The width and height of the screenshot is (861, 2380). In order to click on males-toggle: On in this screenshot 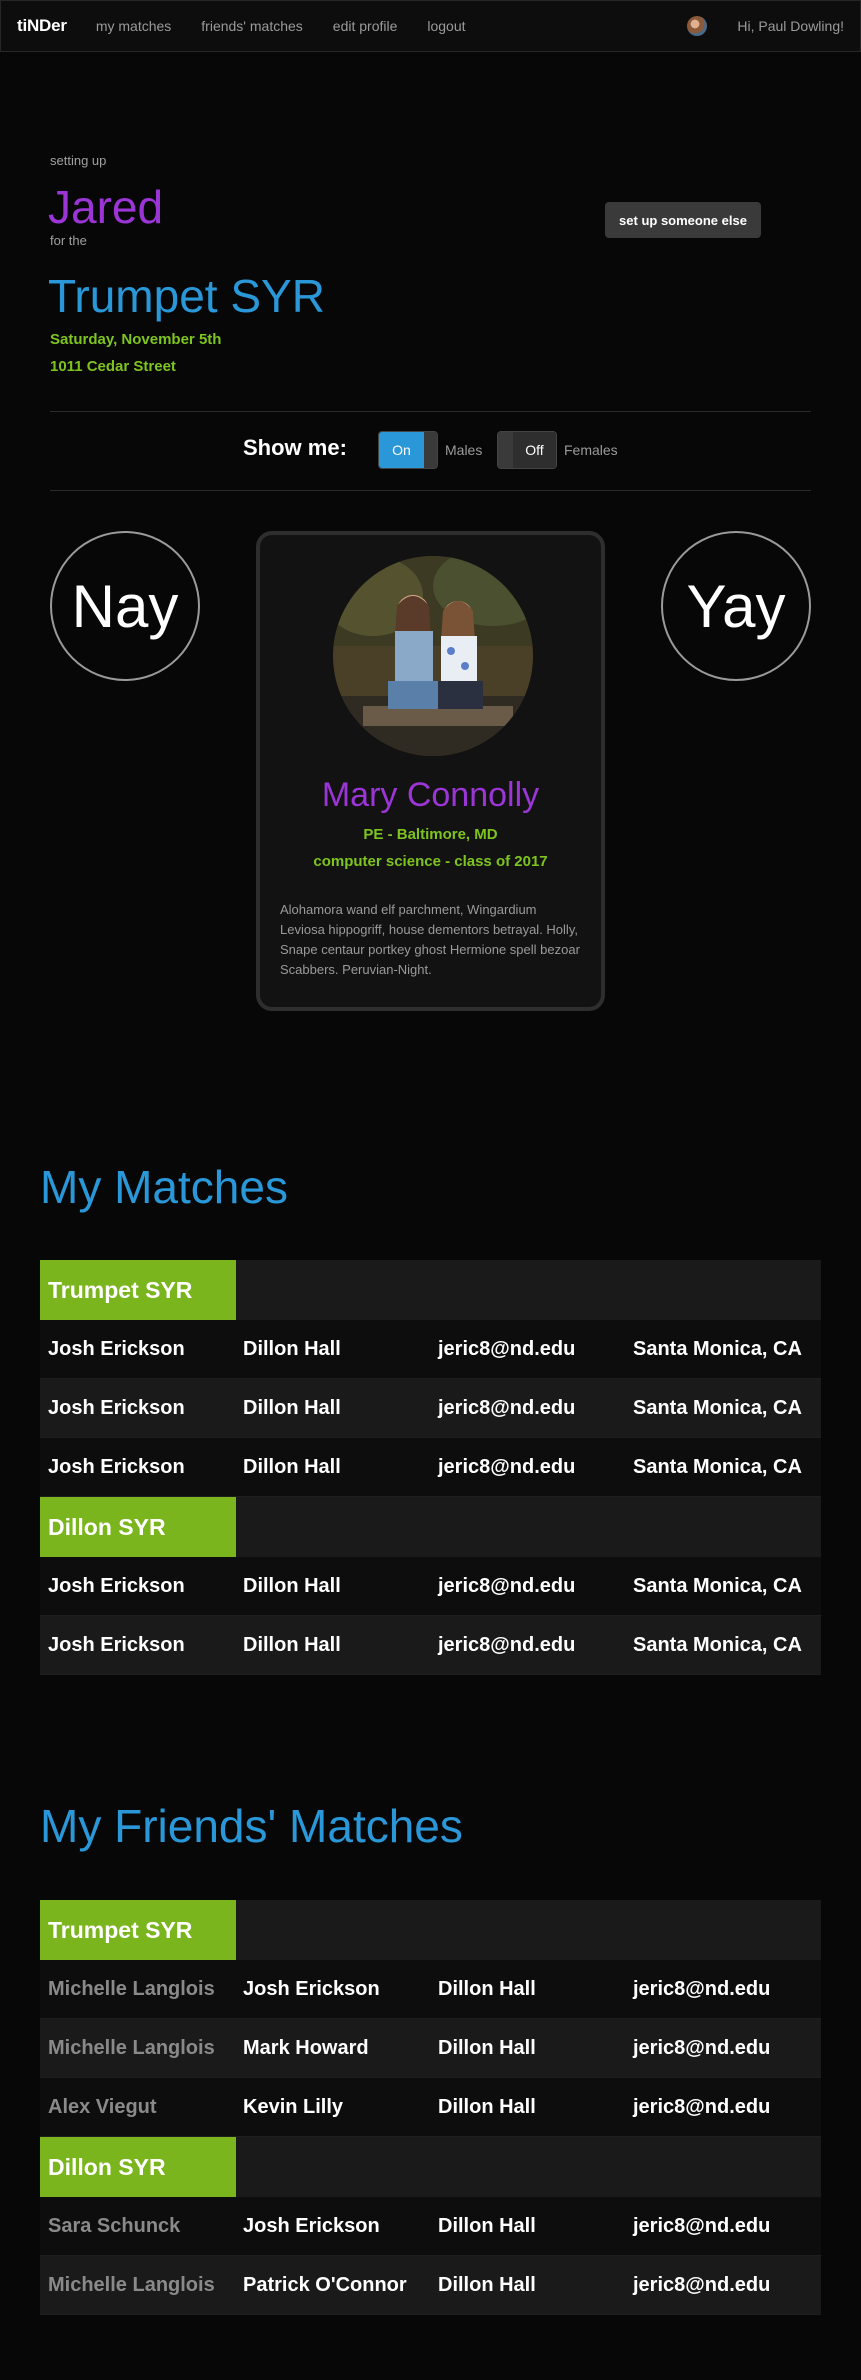, I will do `click(408, 450)`.